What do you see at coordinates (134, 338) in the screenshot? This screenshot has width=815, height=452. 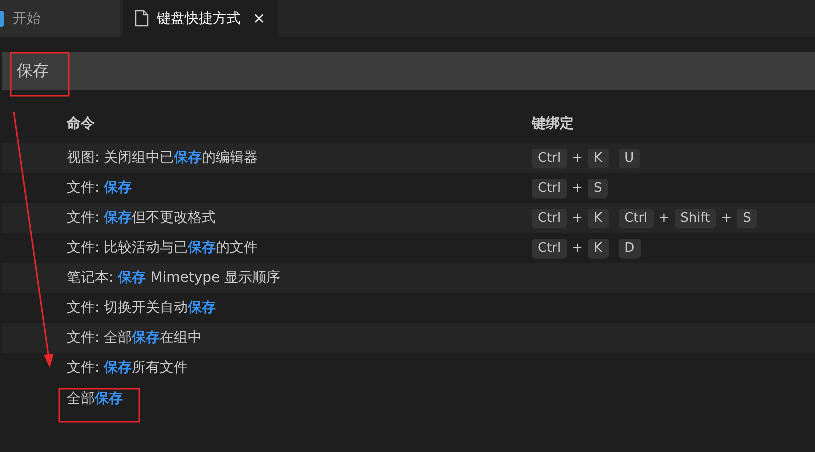 I see `command-name: 文件: 全部保存在组中` at bounding box center [134, 338].